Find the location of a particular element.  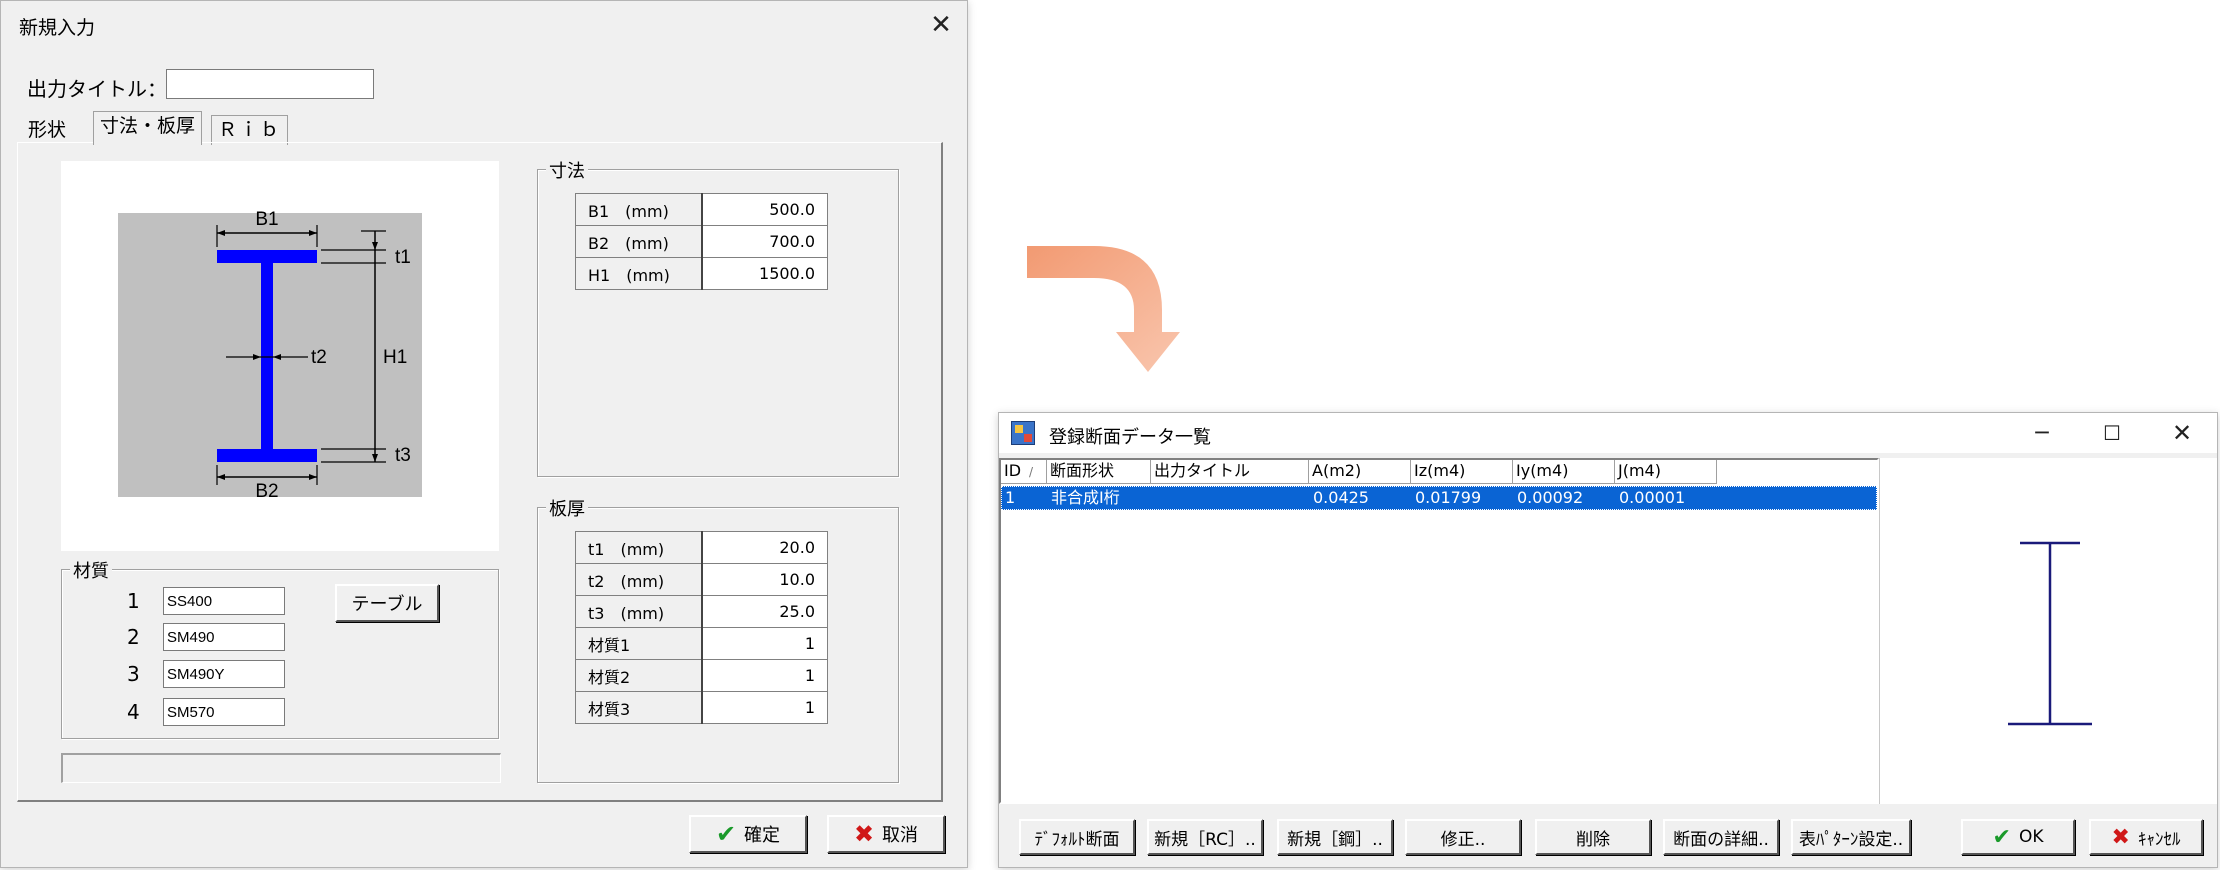

label-t3: t3 is located at coordinates (403, 455).